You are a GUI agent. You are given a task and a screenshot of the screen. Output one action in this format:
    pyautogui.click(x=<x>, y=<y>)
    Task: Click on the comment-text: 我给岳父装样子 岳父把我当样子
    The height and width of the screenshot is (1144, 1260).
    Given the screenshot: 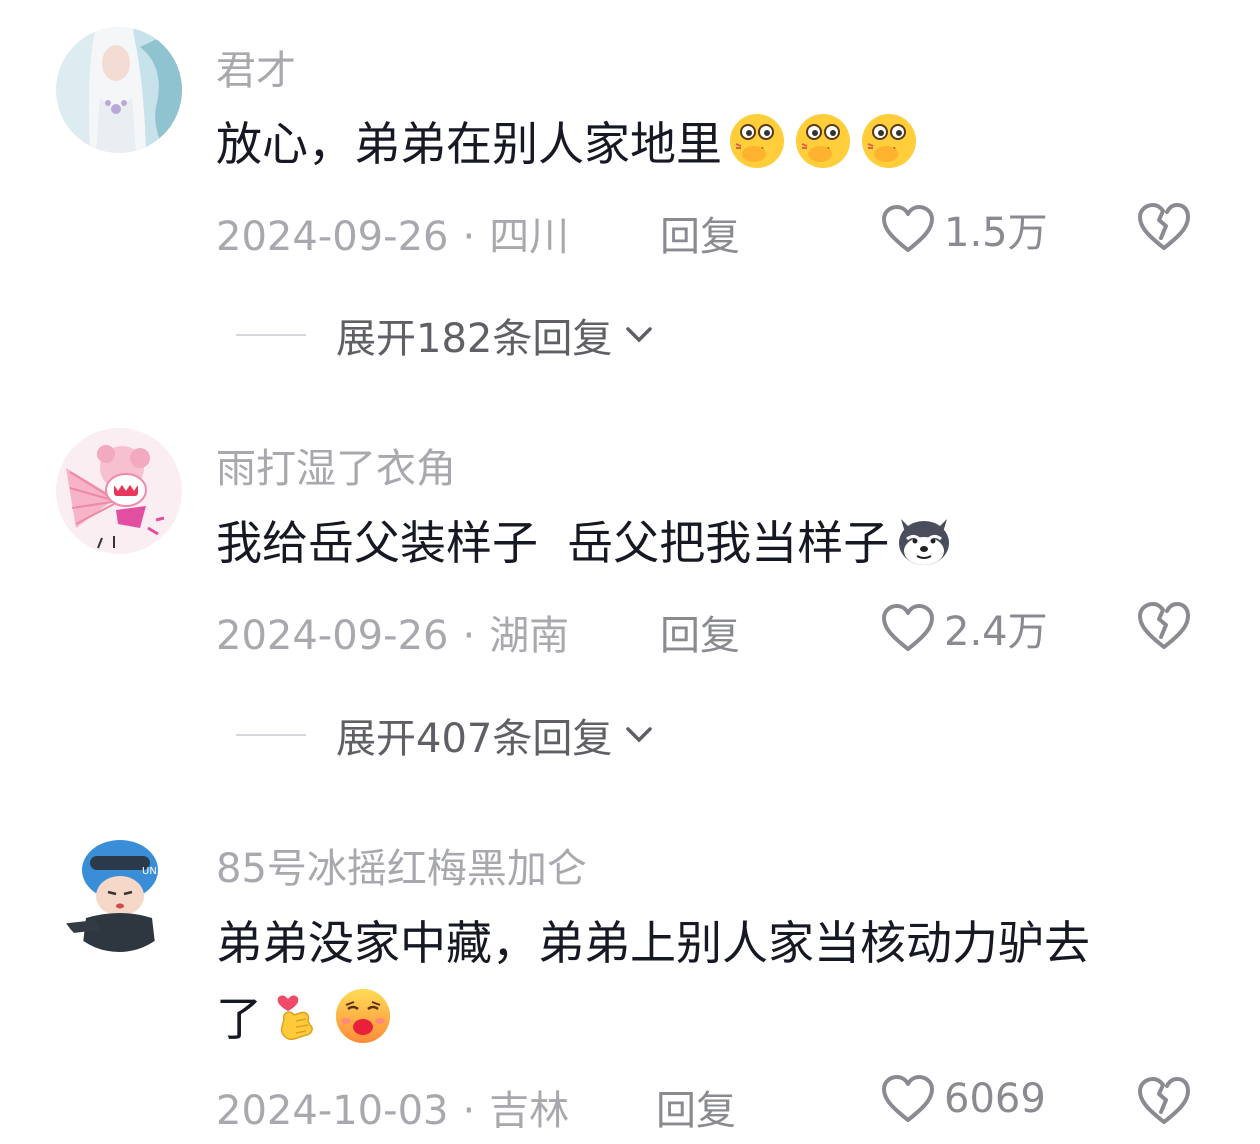 What is the action you would take?
    pyautogui.click(x=711, y=543)
    